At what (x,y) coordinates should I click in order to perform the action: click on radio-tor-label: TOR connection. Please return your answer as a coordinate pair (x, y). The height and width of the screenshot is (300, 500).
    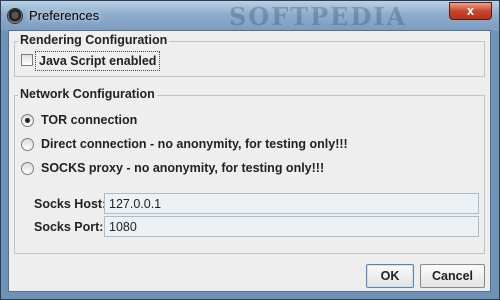
    Looking at the image, I should click on (89, 120).